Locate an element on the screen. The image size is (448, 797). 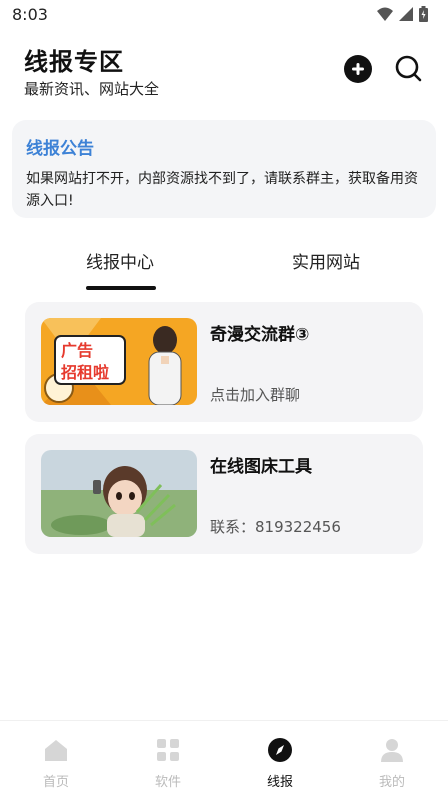
nav-label-profile: 我的 is located at coordinates (391, 782).